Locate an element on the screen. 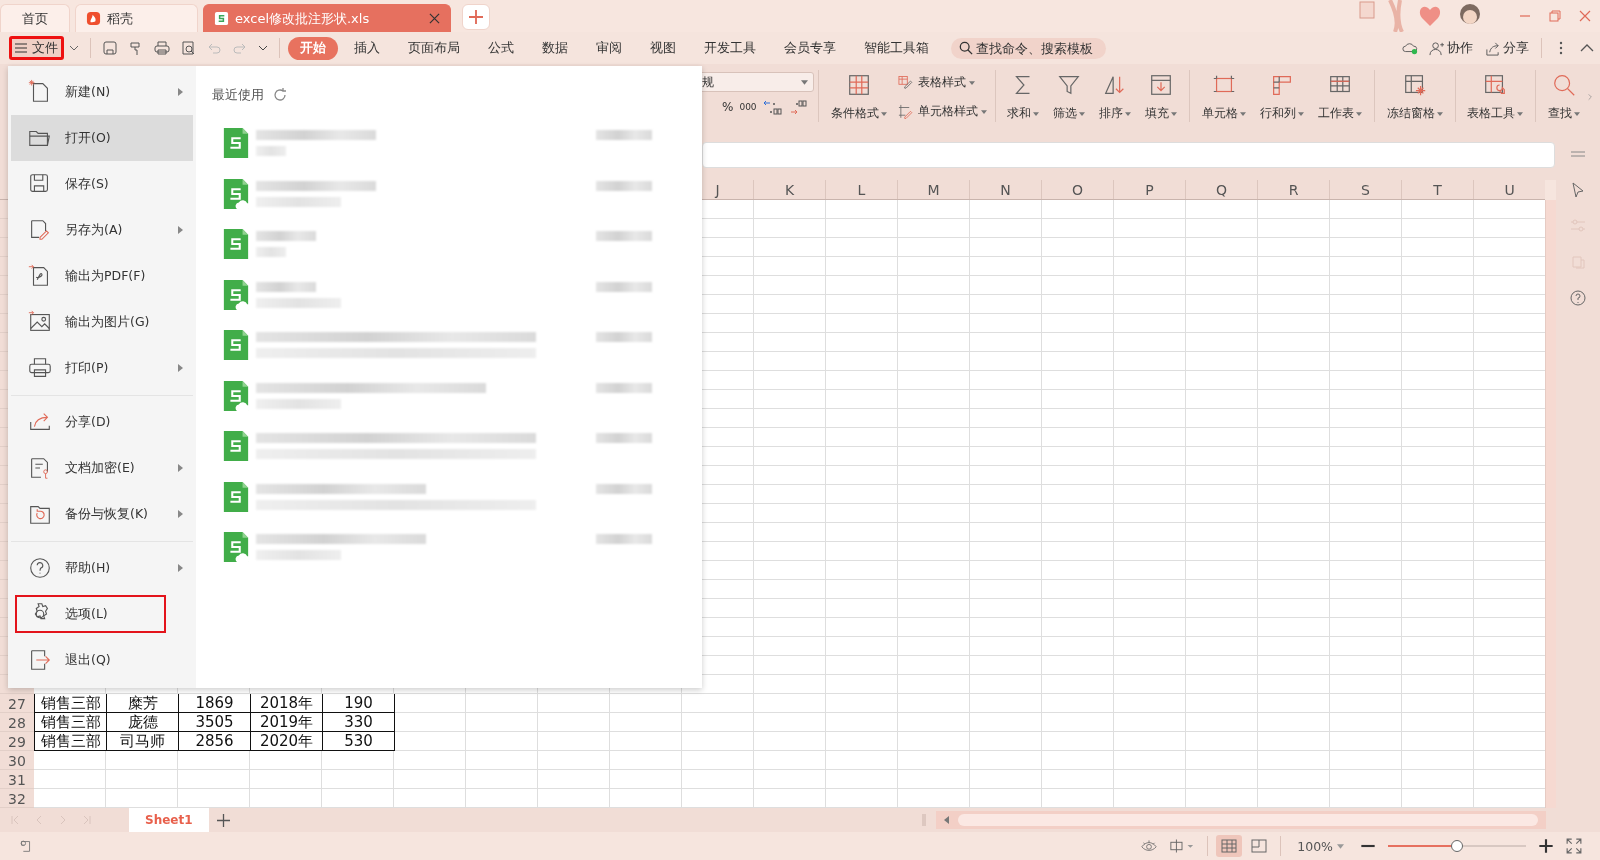 Image resolution: width=1600 pixels, height=860 pixels. print-preview-icon is located at coordinates (188, 48).